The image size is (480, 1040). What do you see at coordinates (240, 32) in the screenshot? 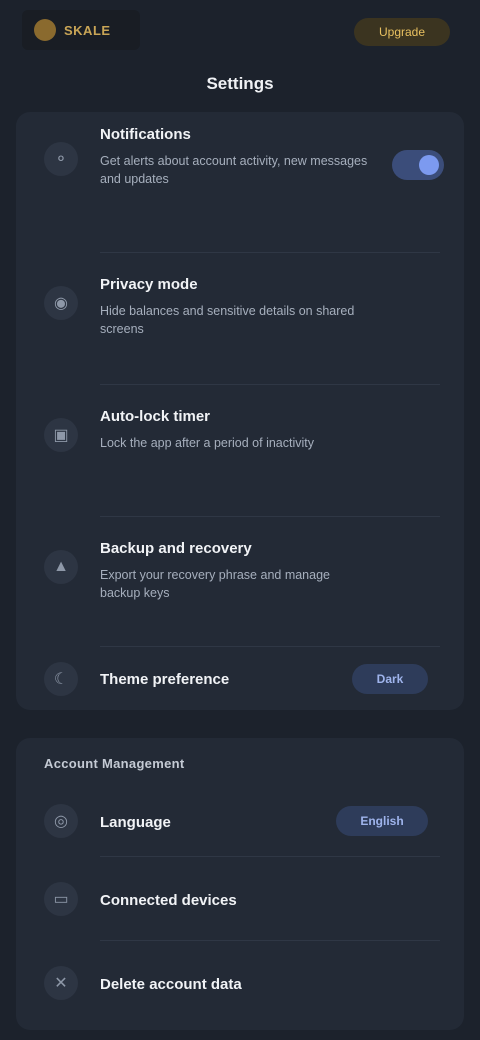
I see `top-bar: SKALE Upgrade` at bounding box center [240, 32].